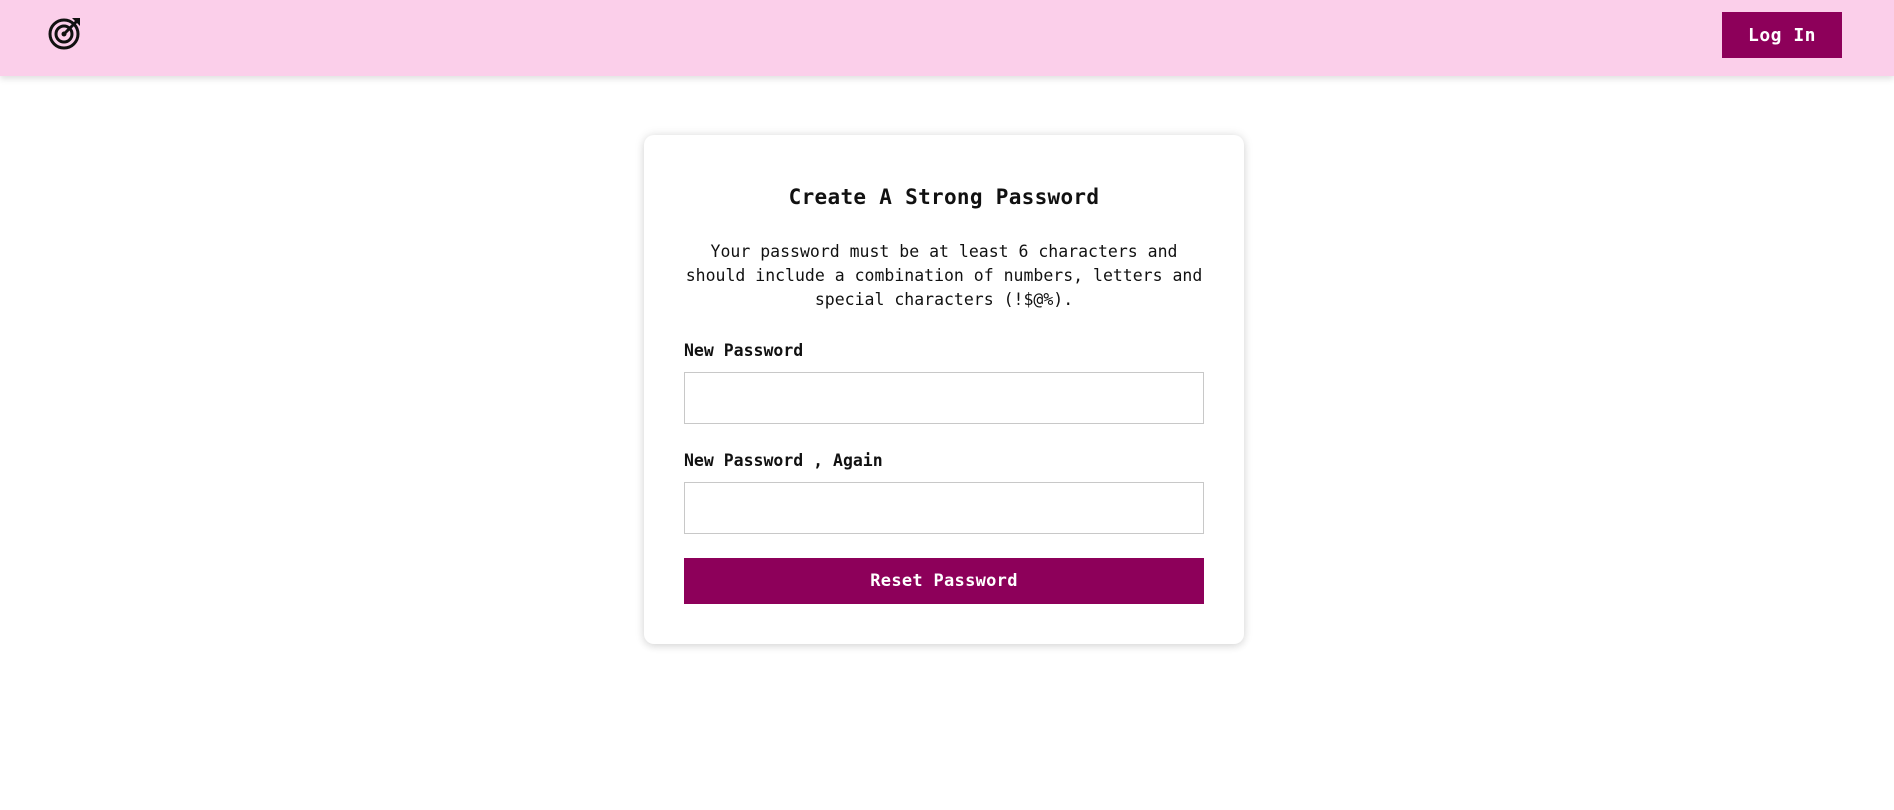 The height and width of the screenshot is (810, 1894). What do you see at coordinates (1782, 35) in the screenshot?
I see `log-in-button: Log In` at bounding box center [1782, 35].